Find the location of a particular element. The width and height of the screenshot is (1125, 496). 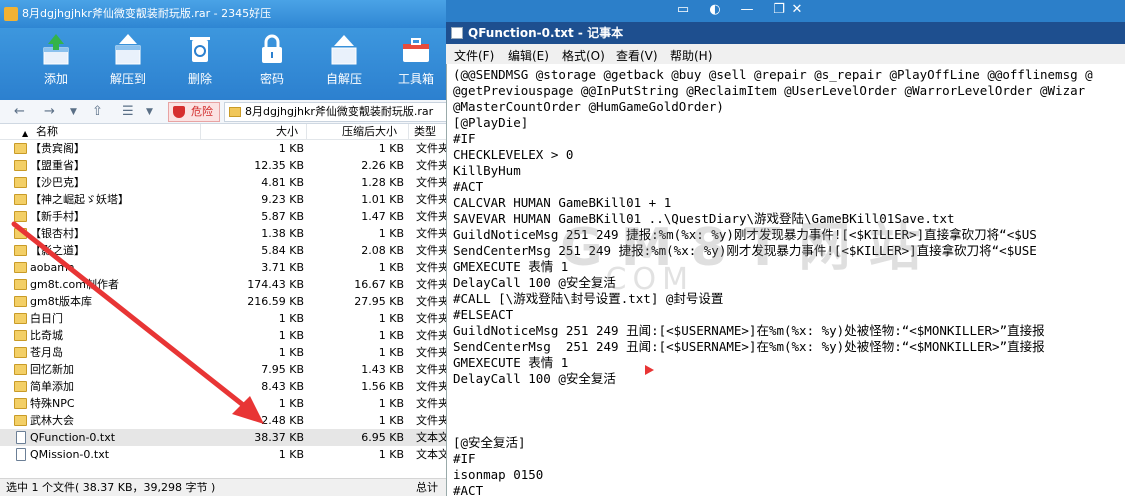

file-size: 174.43 KB is located at coordinates (275, 284).